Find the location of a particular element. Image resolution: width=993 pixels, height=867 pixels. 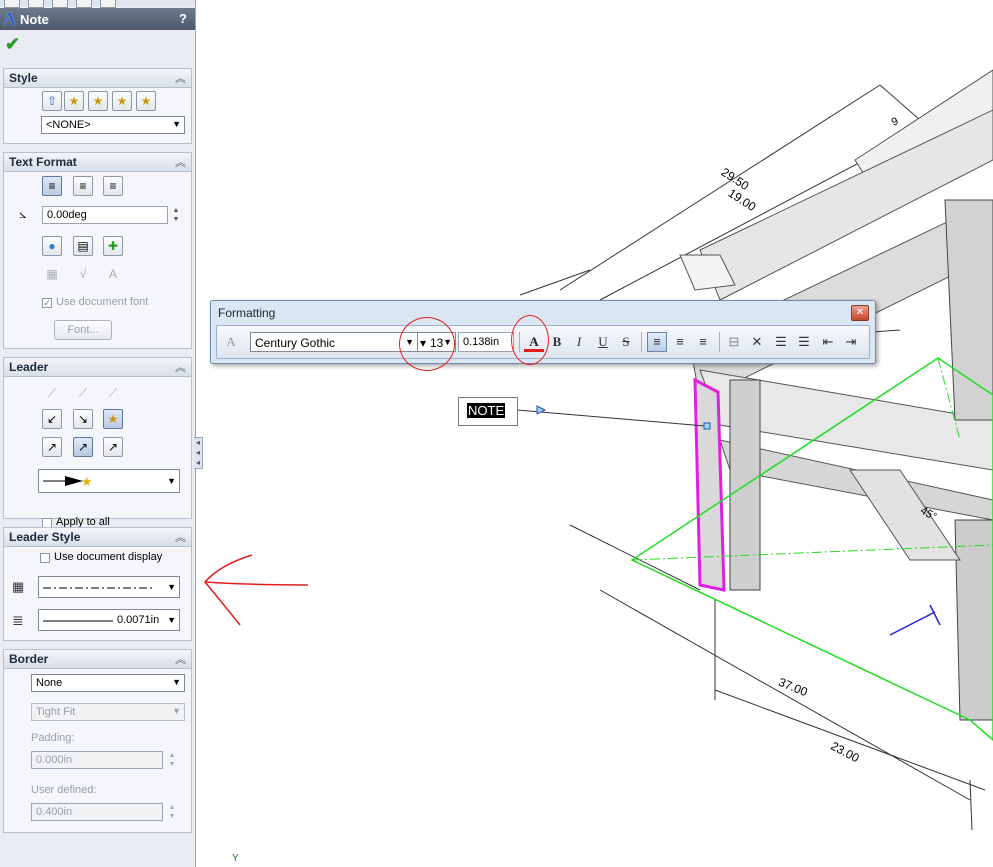

stack-fraction-icon: ⊟ is located at coordinates (734, 342).